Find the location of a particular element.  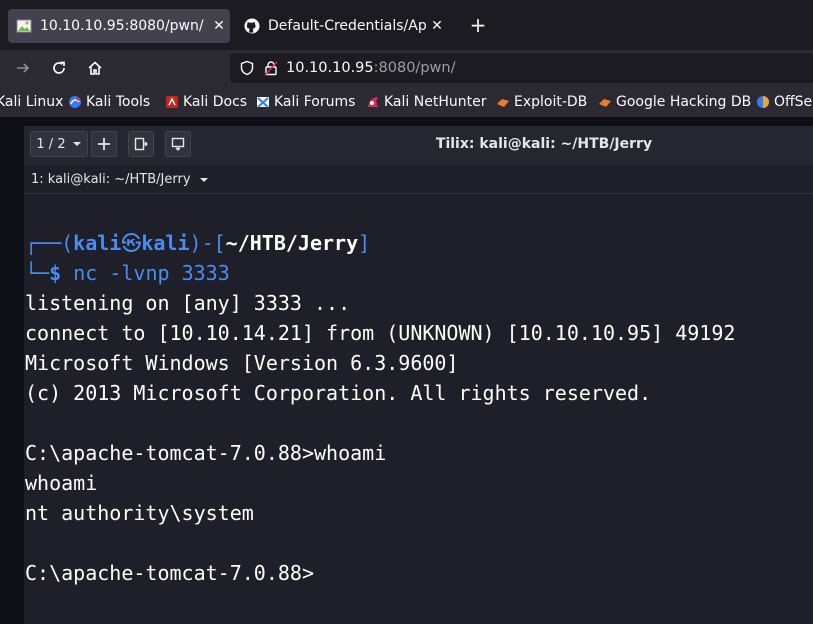

bookmark-google-hacking-db: Google Hacking DB is located at coordinates (674, 102).